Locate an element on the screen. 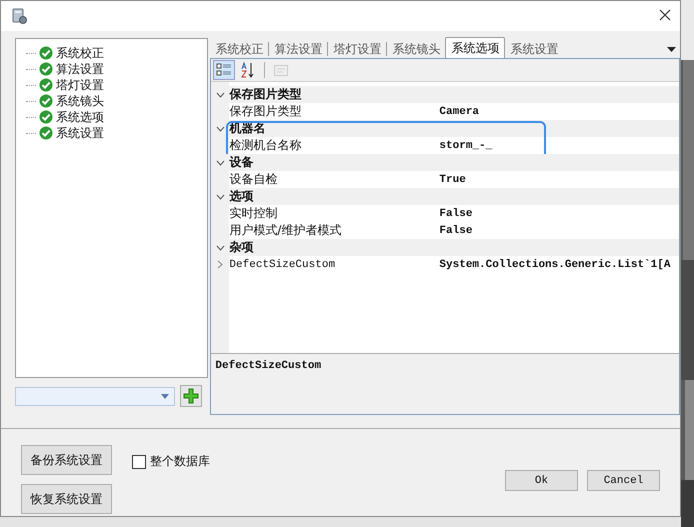 This screenshot has width=694, height=527. tab: 塔灯设置 is located at coordinates (357, 49).